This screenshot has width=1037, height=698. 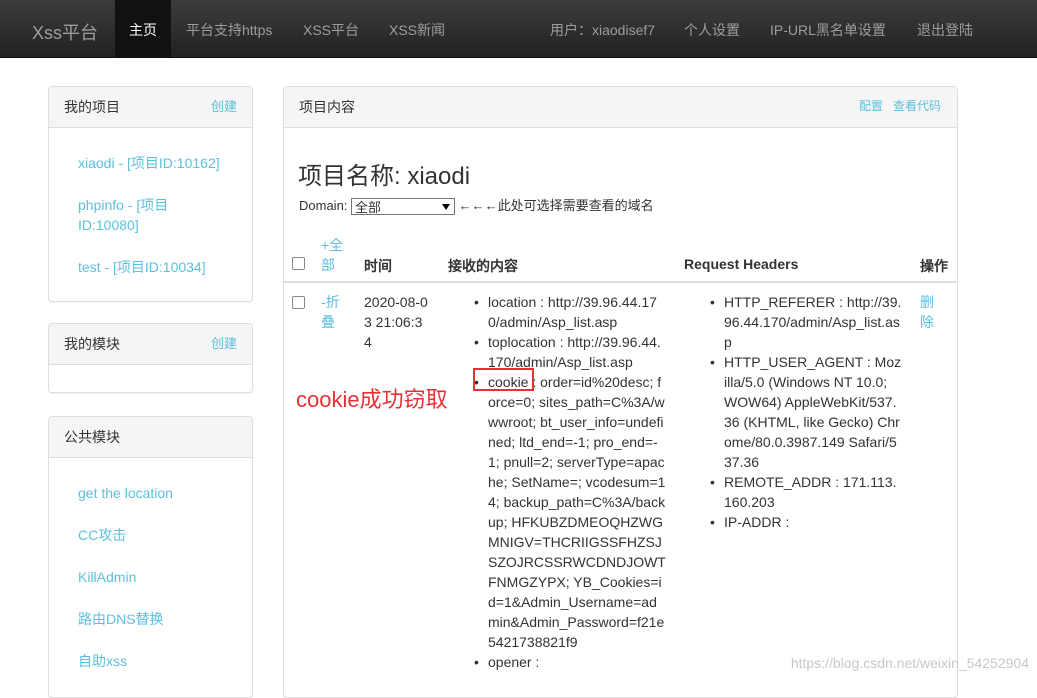 What do you see at coordinates (712, 28) in the screenshot?
I see `nav-settings: 个人设置` at bounding box center [712, 28].